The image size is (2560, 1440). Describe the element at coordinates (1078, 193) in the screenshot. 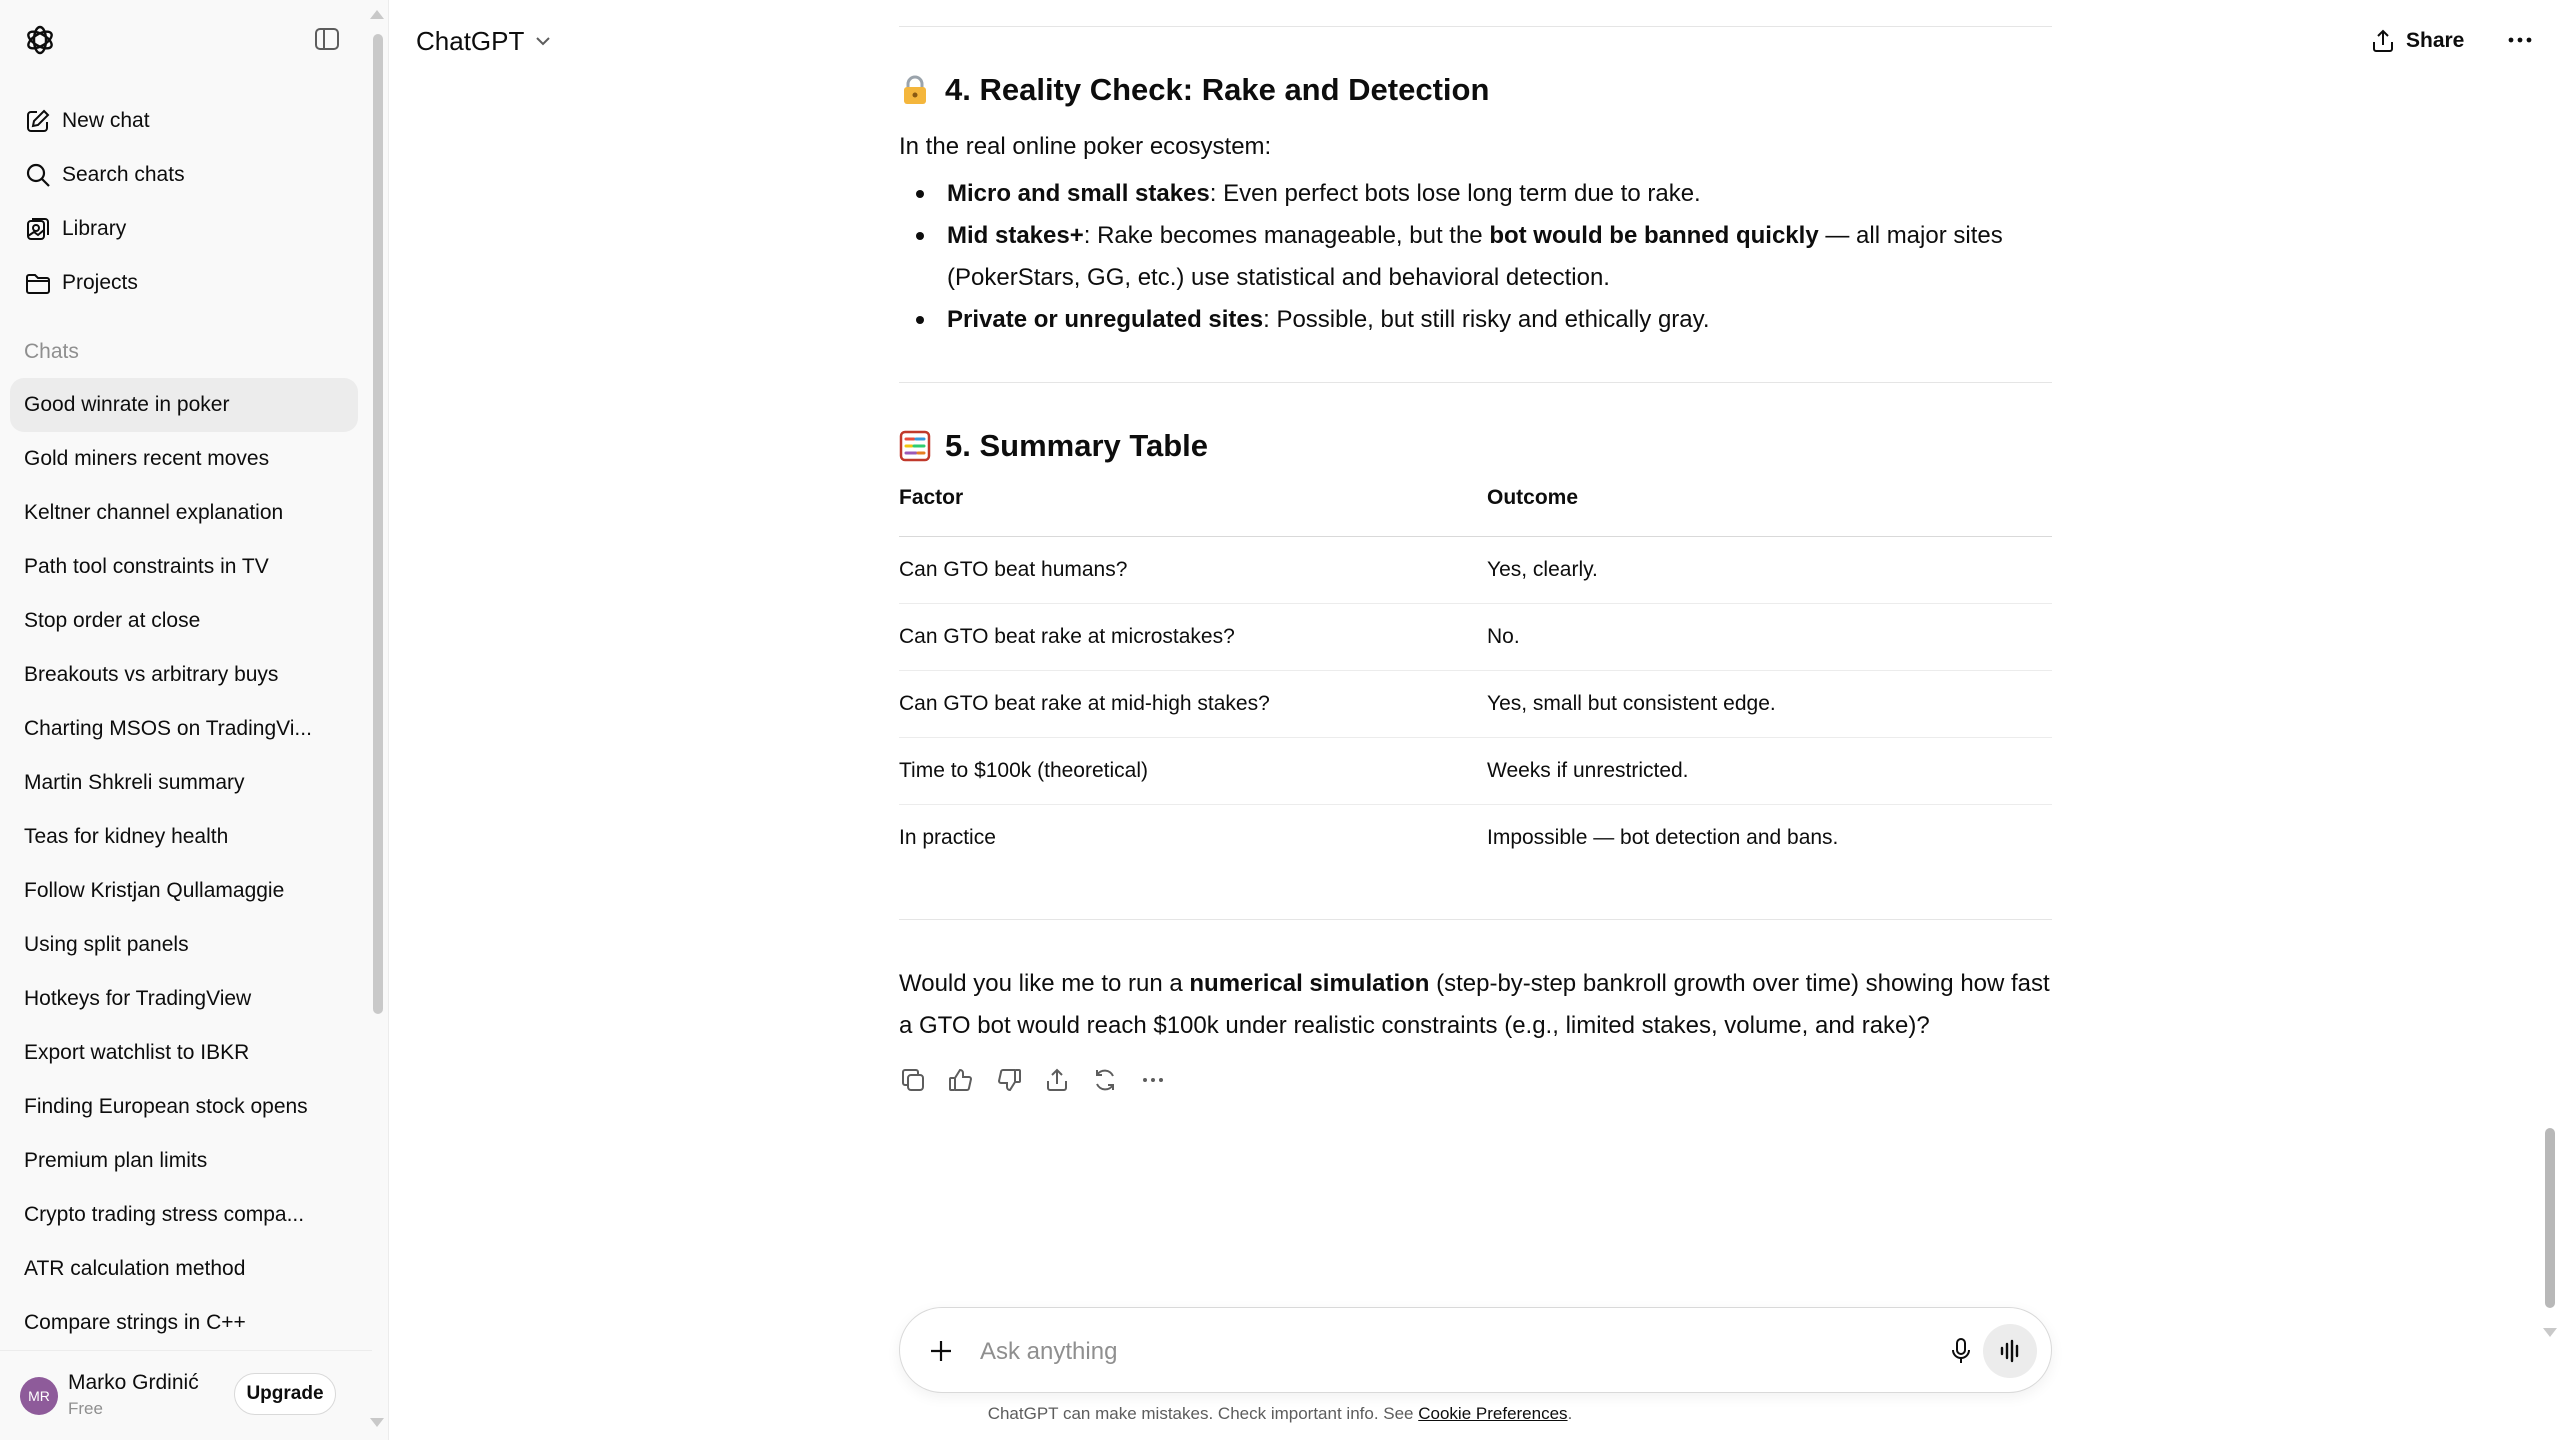

I see `bullet-bold: Micro and small stakes` at that location.